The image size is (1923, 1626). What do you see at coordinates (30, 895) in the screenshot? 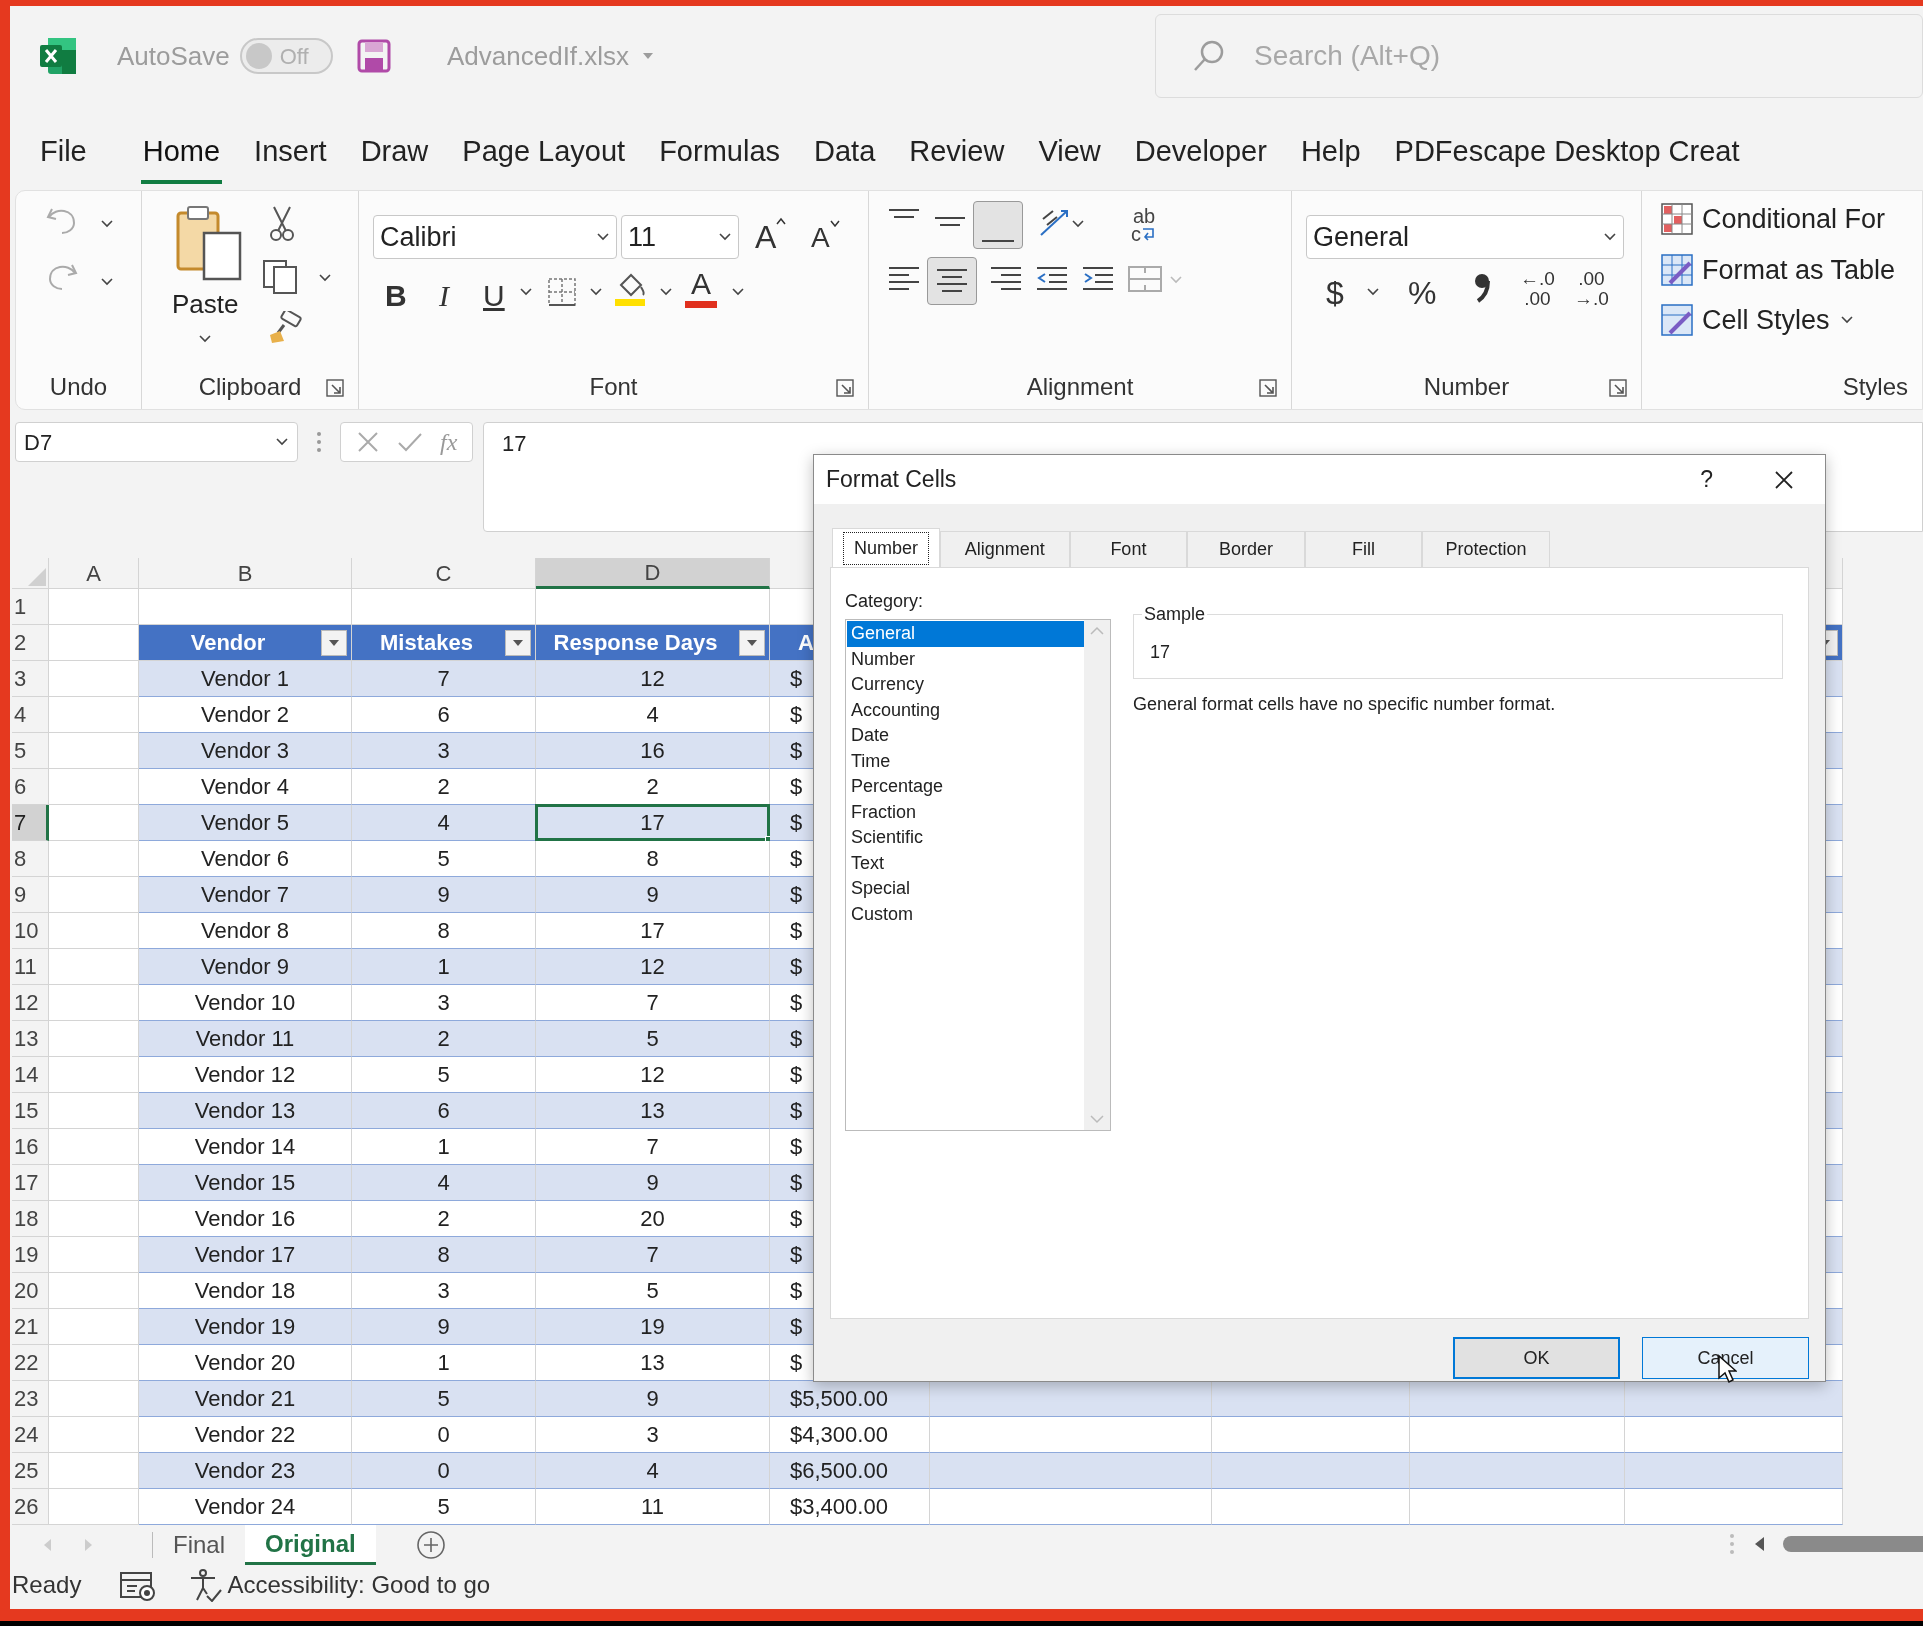
I see `row-header: 9` at bounding box center [30, 895].